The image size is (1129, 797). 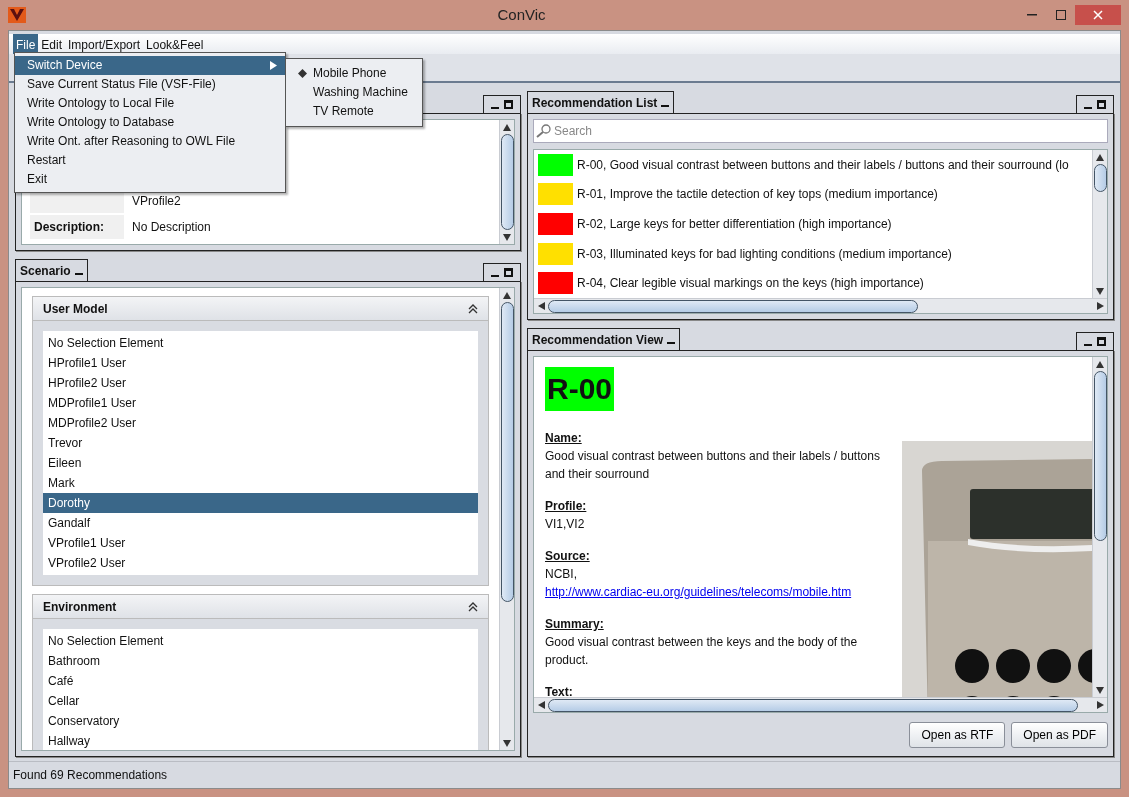 What do you see at coordinates (354, 111) in the screenshot?
I see `menu-item: TV Remote` at bounding box center [354, 111].